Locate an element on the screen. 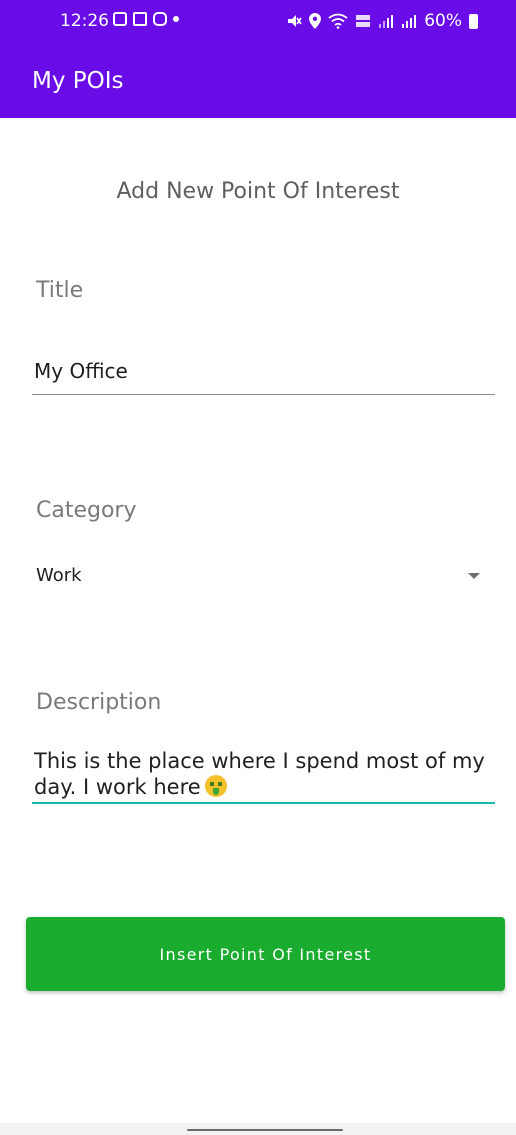 The width and height of the screenshot is (516, 1135). volte-icon is located at coordinates (363, 21).